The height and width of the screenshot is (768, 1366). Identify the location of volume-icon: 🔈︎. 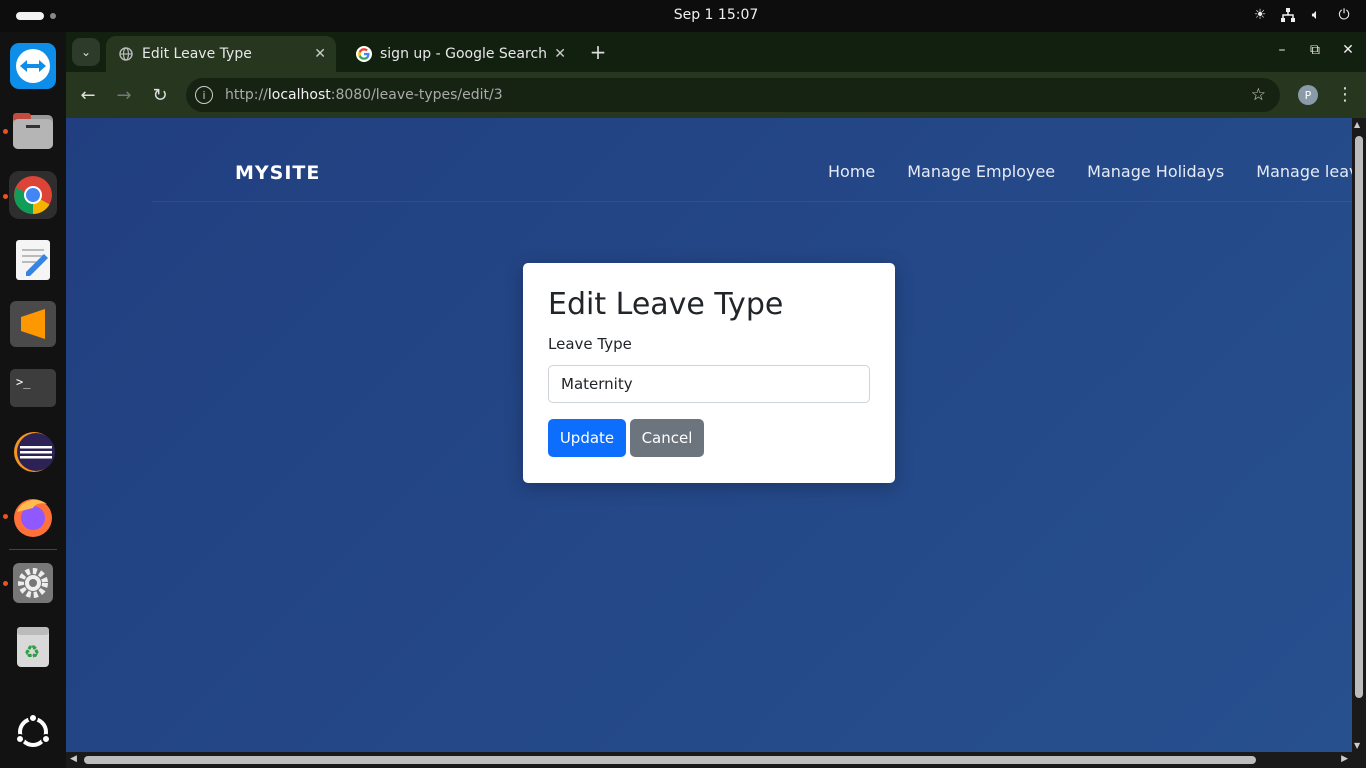
(1316, 15).